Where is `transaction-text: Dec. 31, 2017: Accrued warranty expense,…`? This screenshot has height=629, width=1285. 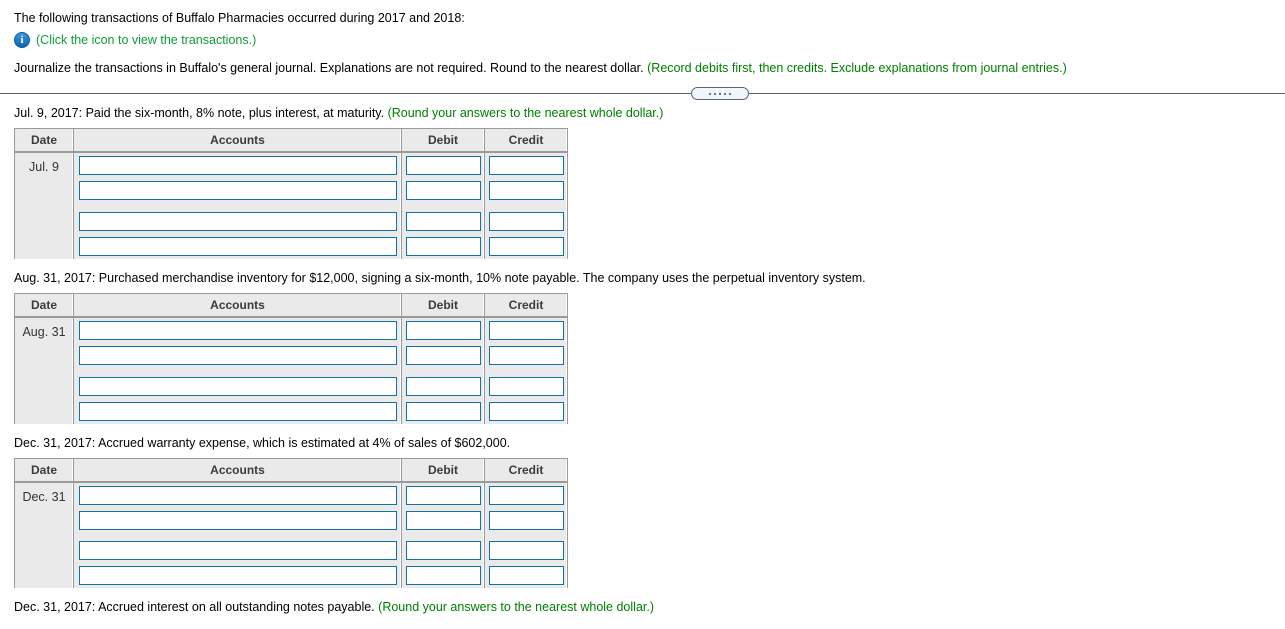
transaction-text: Dec. 31, 2017: Accrued warranty expense,… is located at coordinates (262, 443).